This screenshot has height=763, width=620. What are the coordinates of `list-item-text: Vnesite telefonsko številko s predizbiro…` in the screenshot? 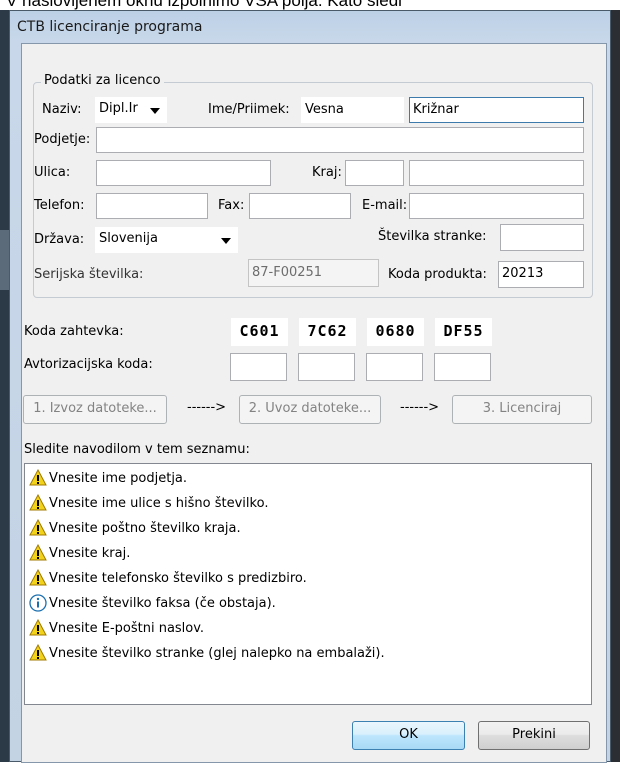 It's located at (178, 578).